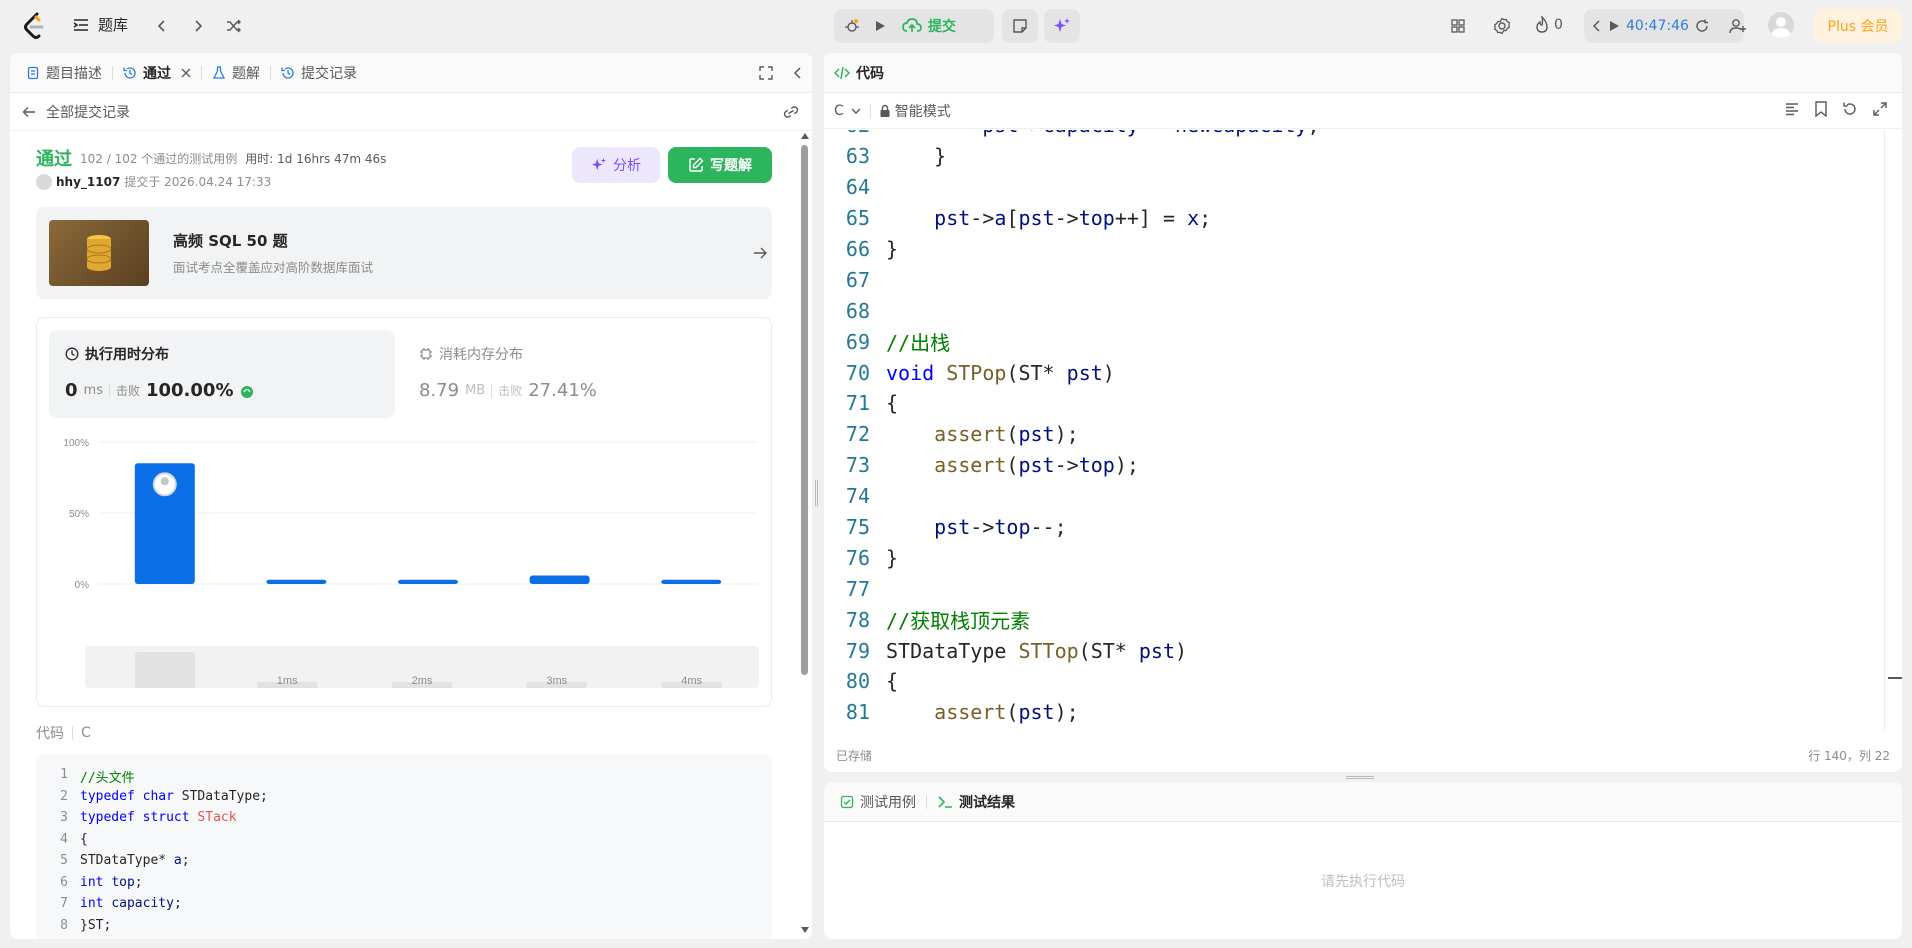 The height and width of the screenshot is (948, 1912). Describe the element at coordinates (1614, 26) in the screenshot. I see `play-icon` at that location.